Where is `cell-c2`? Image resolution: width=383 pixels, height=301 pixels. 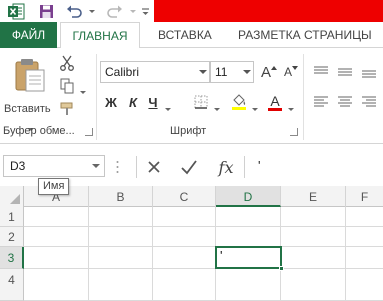
cell-c2 is located at coordinates (184, 237).